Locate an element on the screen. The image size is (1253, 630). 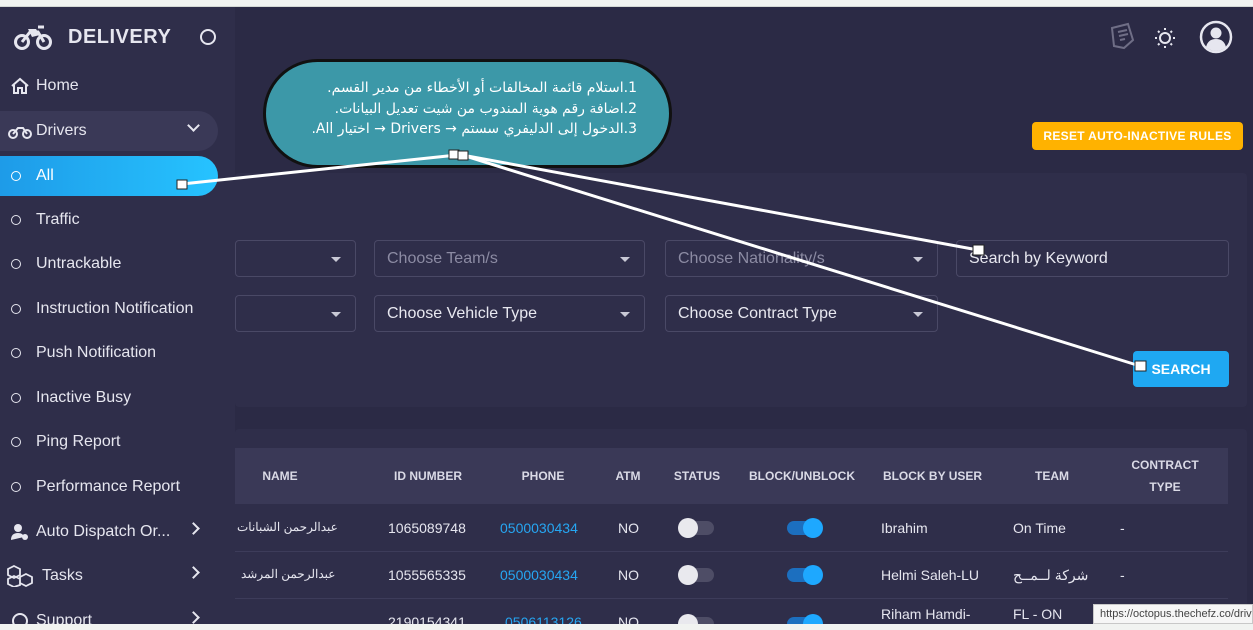
sidebar-item-tasks: Tasks is located at coordinates (109, 576).